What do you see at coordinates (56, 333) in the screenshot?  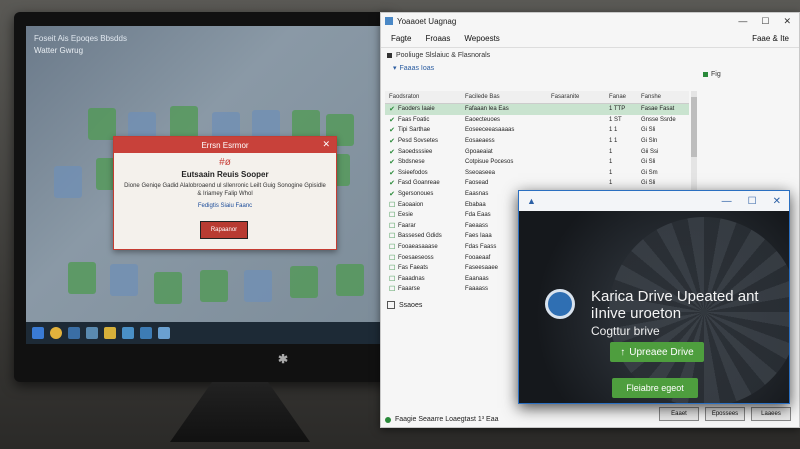 I see `chrome-icon` at bounding box center [56, 333].